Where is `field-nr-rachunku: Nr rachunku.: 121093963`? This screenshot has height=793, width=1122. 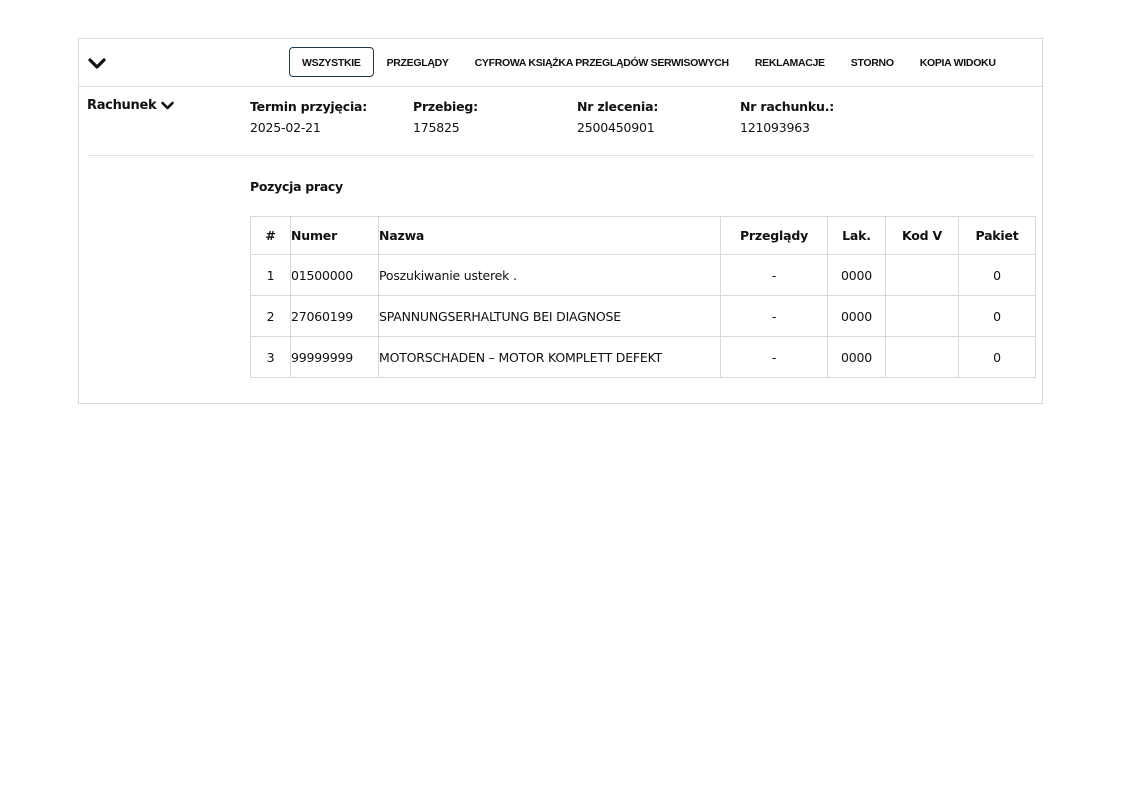
field-nr-rachunku: Nr rachunku.: 121093963 is located at coordinates (787, 118).